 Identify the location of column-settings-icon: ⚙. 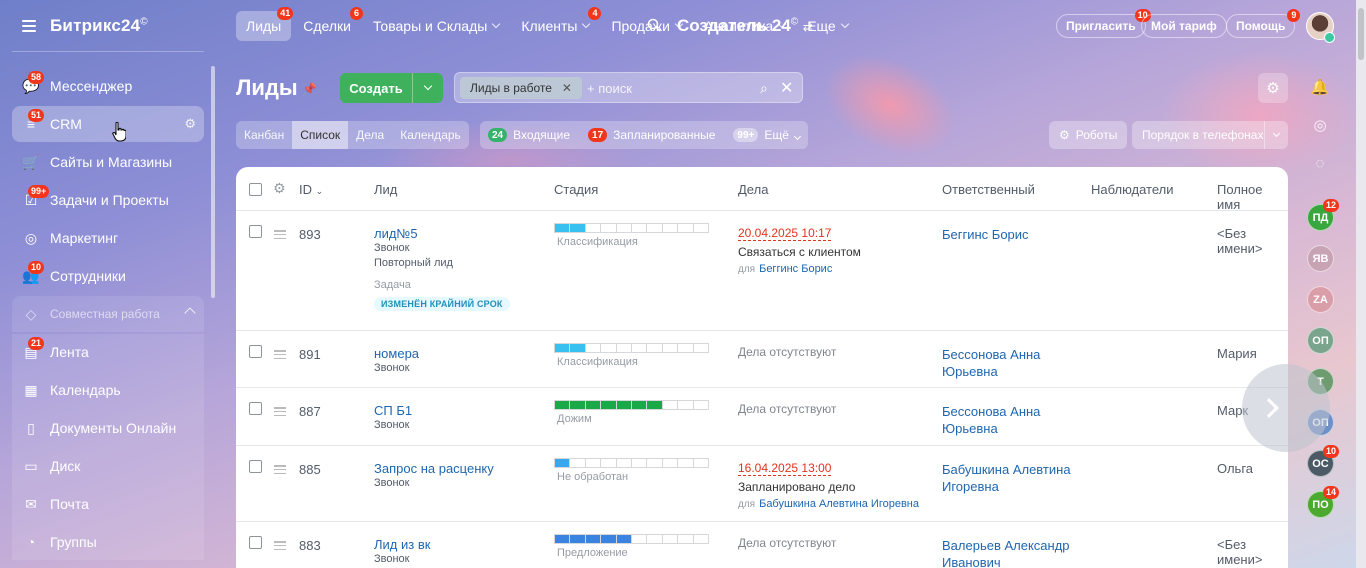
(279, 188).